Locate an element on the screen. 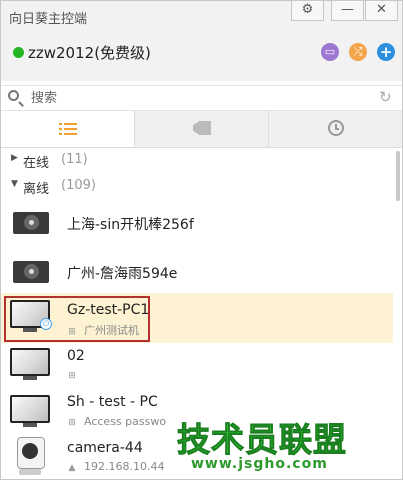 The height and width of the screenshot is (481, 403). search-icon is located at coordinates (13, 95).